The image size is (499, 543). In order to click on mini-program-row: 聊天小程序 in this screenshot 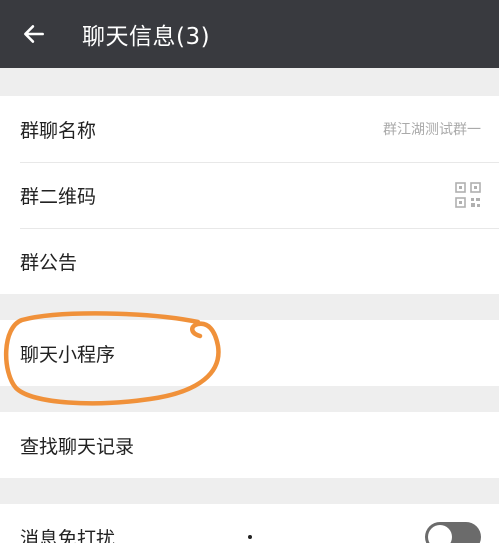, I will do `click(249, 353)`.